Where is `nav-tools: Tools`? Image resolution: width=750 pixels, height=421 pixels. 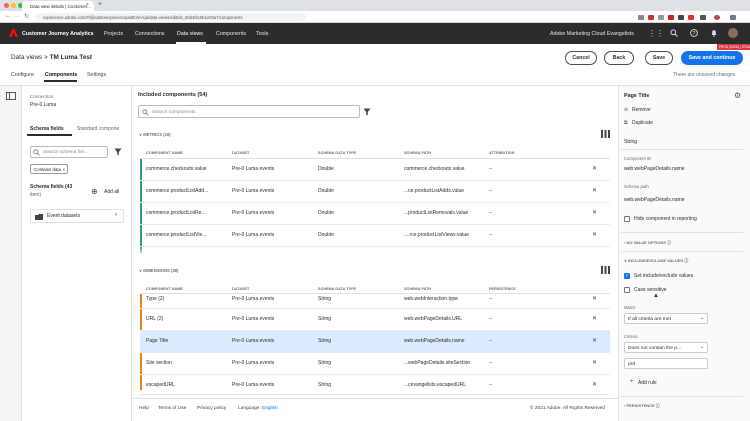 nav-tools: Tools is located at coordinates (262, 34).